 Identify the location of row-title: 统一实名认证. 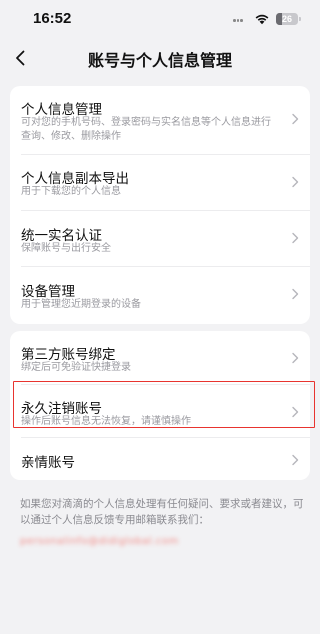
(61, 236).